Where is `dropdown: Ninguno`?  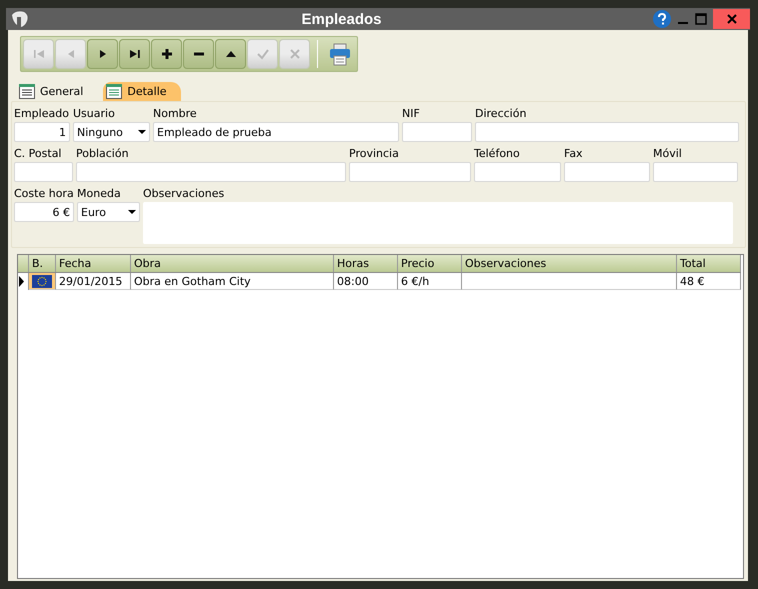
dropdown: Ninguno is located at coordinates (111, 132).